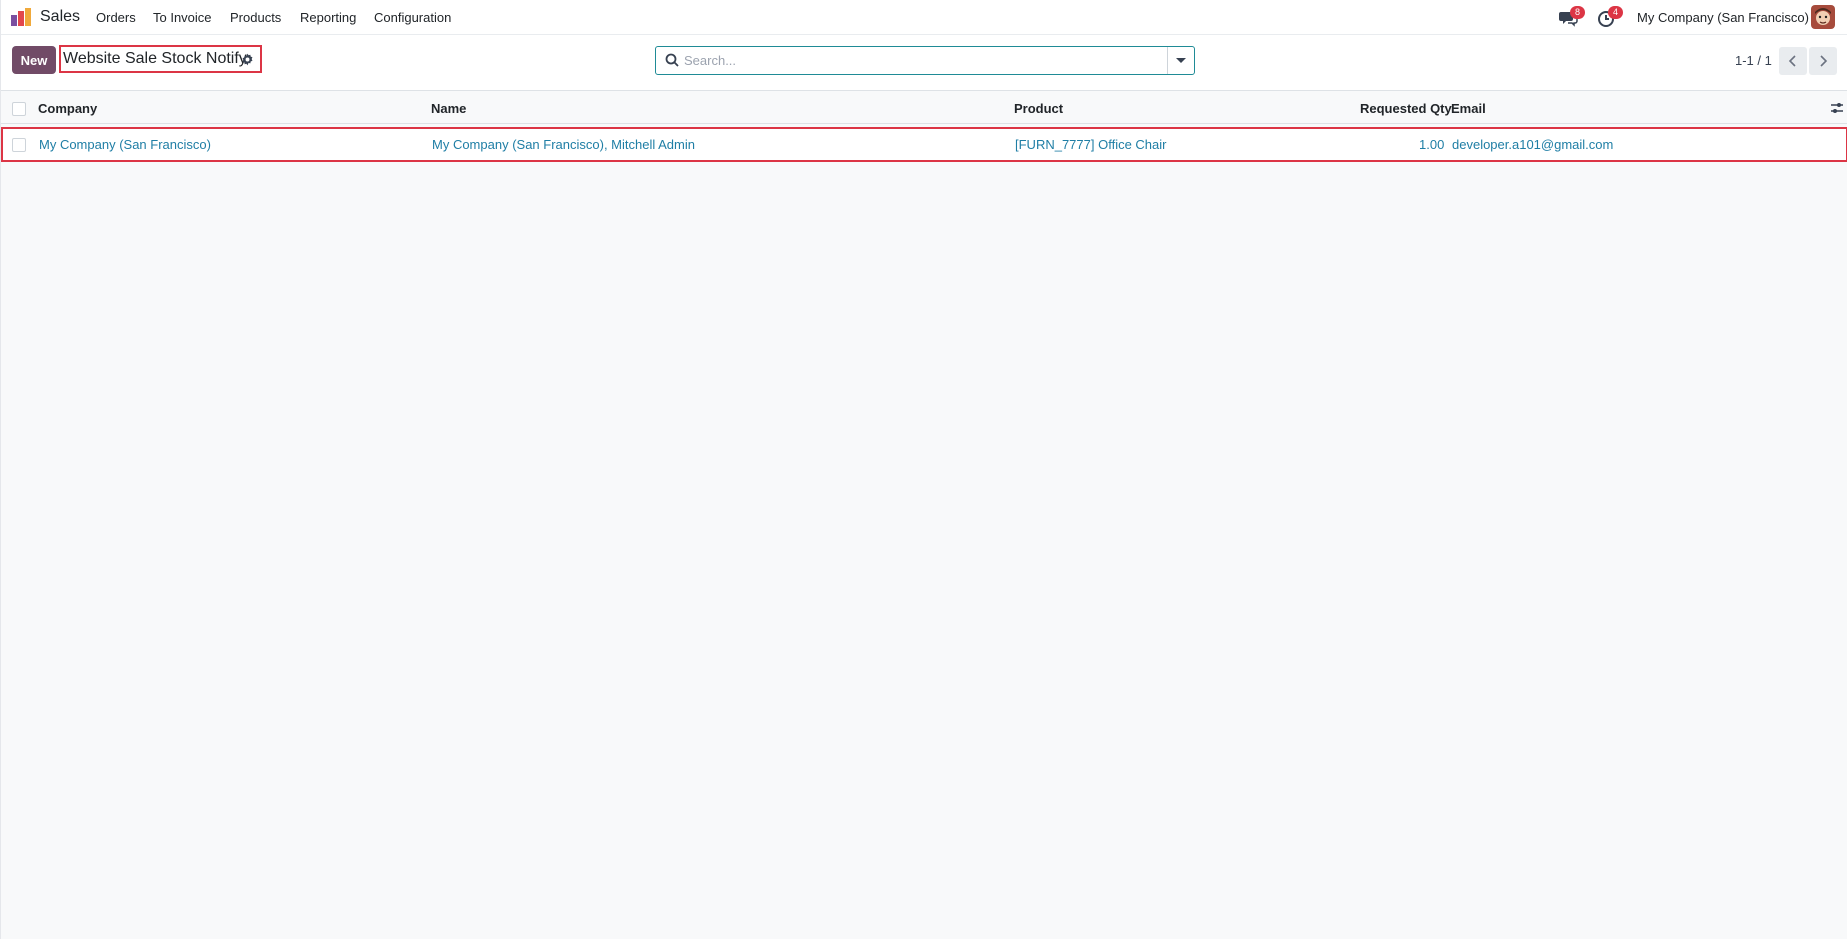  I want to click on menu-configuration: Configuration, so click(412, 17).